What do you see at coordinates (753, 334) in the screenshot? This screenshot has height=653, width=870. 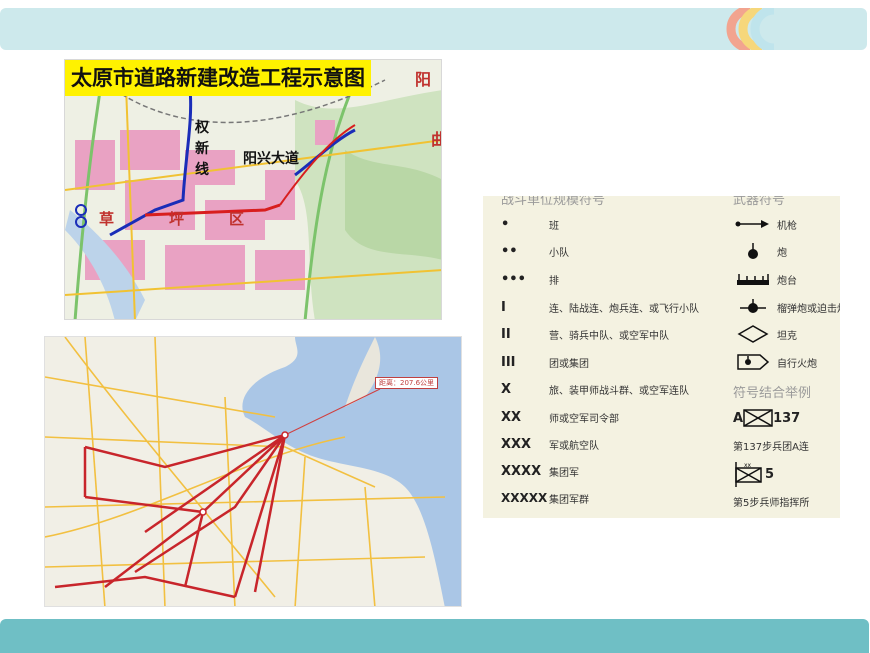 I see `tank-icon` at bounding box center [753, 334].